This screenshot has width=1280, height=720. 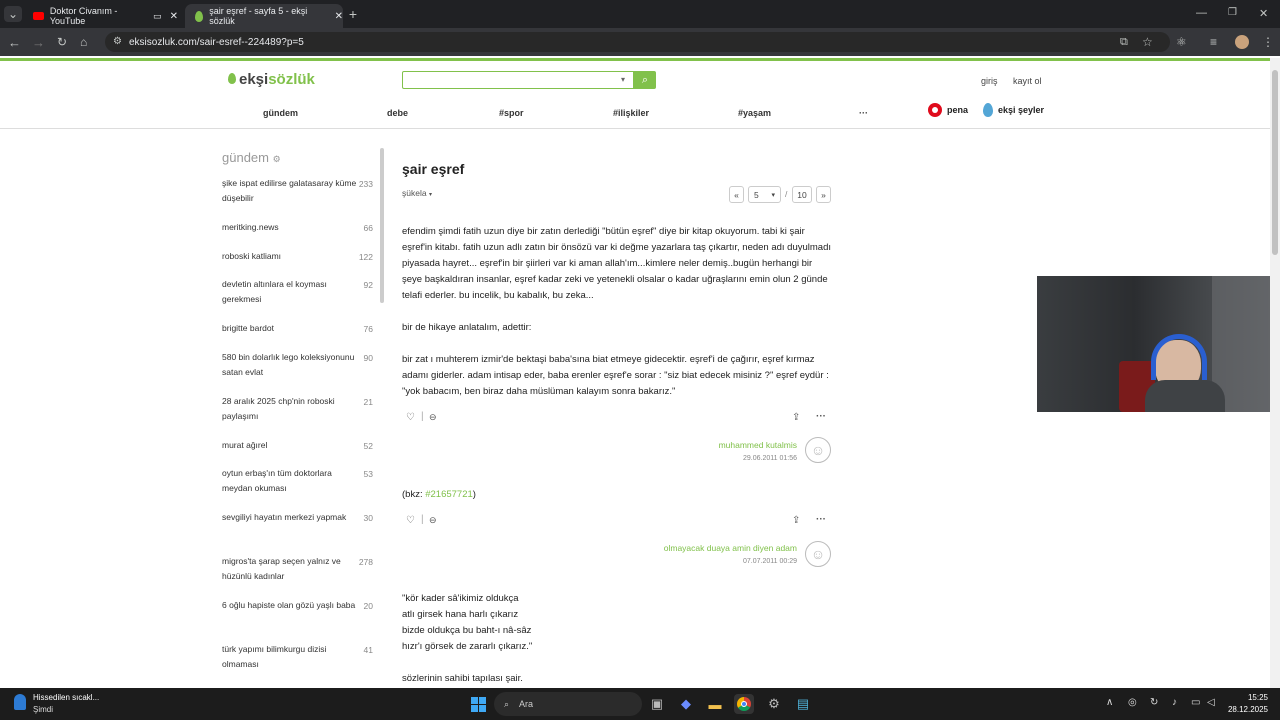 What do you see at coordinates (292, 292) in the screenshot?
I see `sidebar-topic: devletin altınlara el koyması gerekmesi` at bounding box center [292, 292].